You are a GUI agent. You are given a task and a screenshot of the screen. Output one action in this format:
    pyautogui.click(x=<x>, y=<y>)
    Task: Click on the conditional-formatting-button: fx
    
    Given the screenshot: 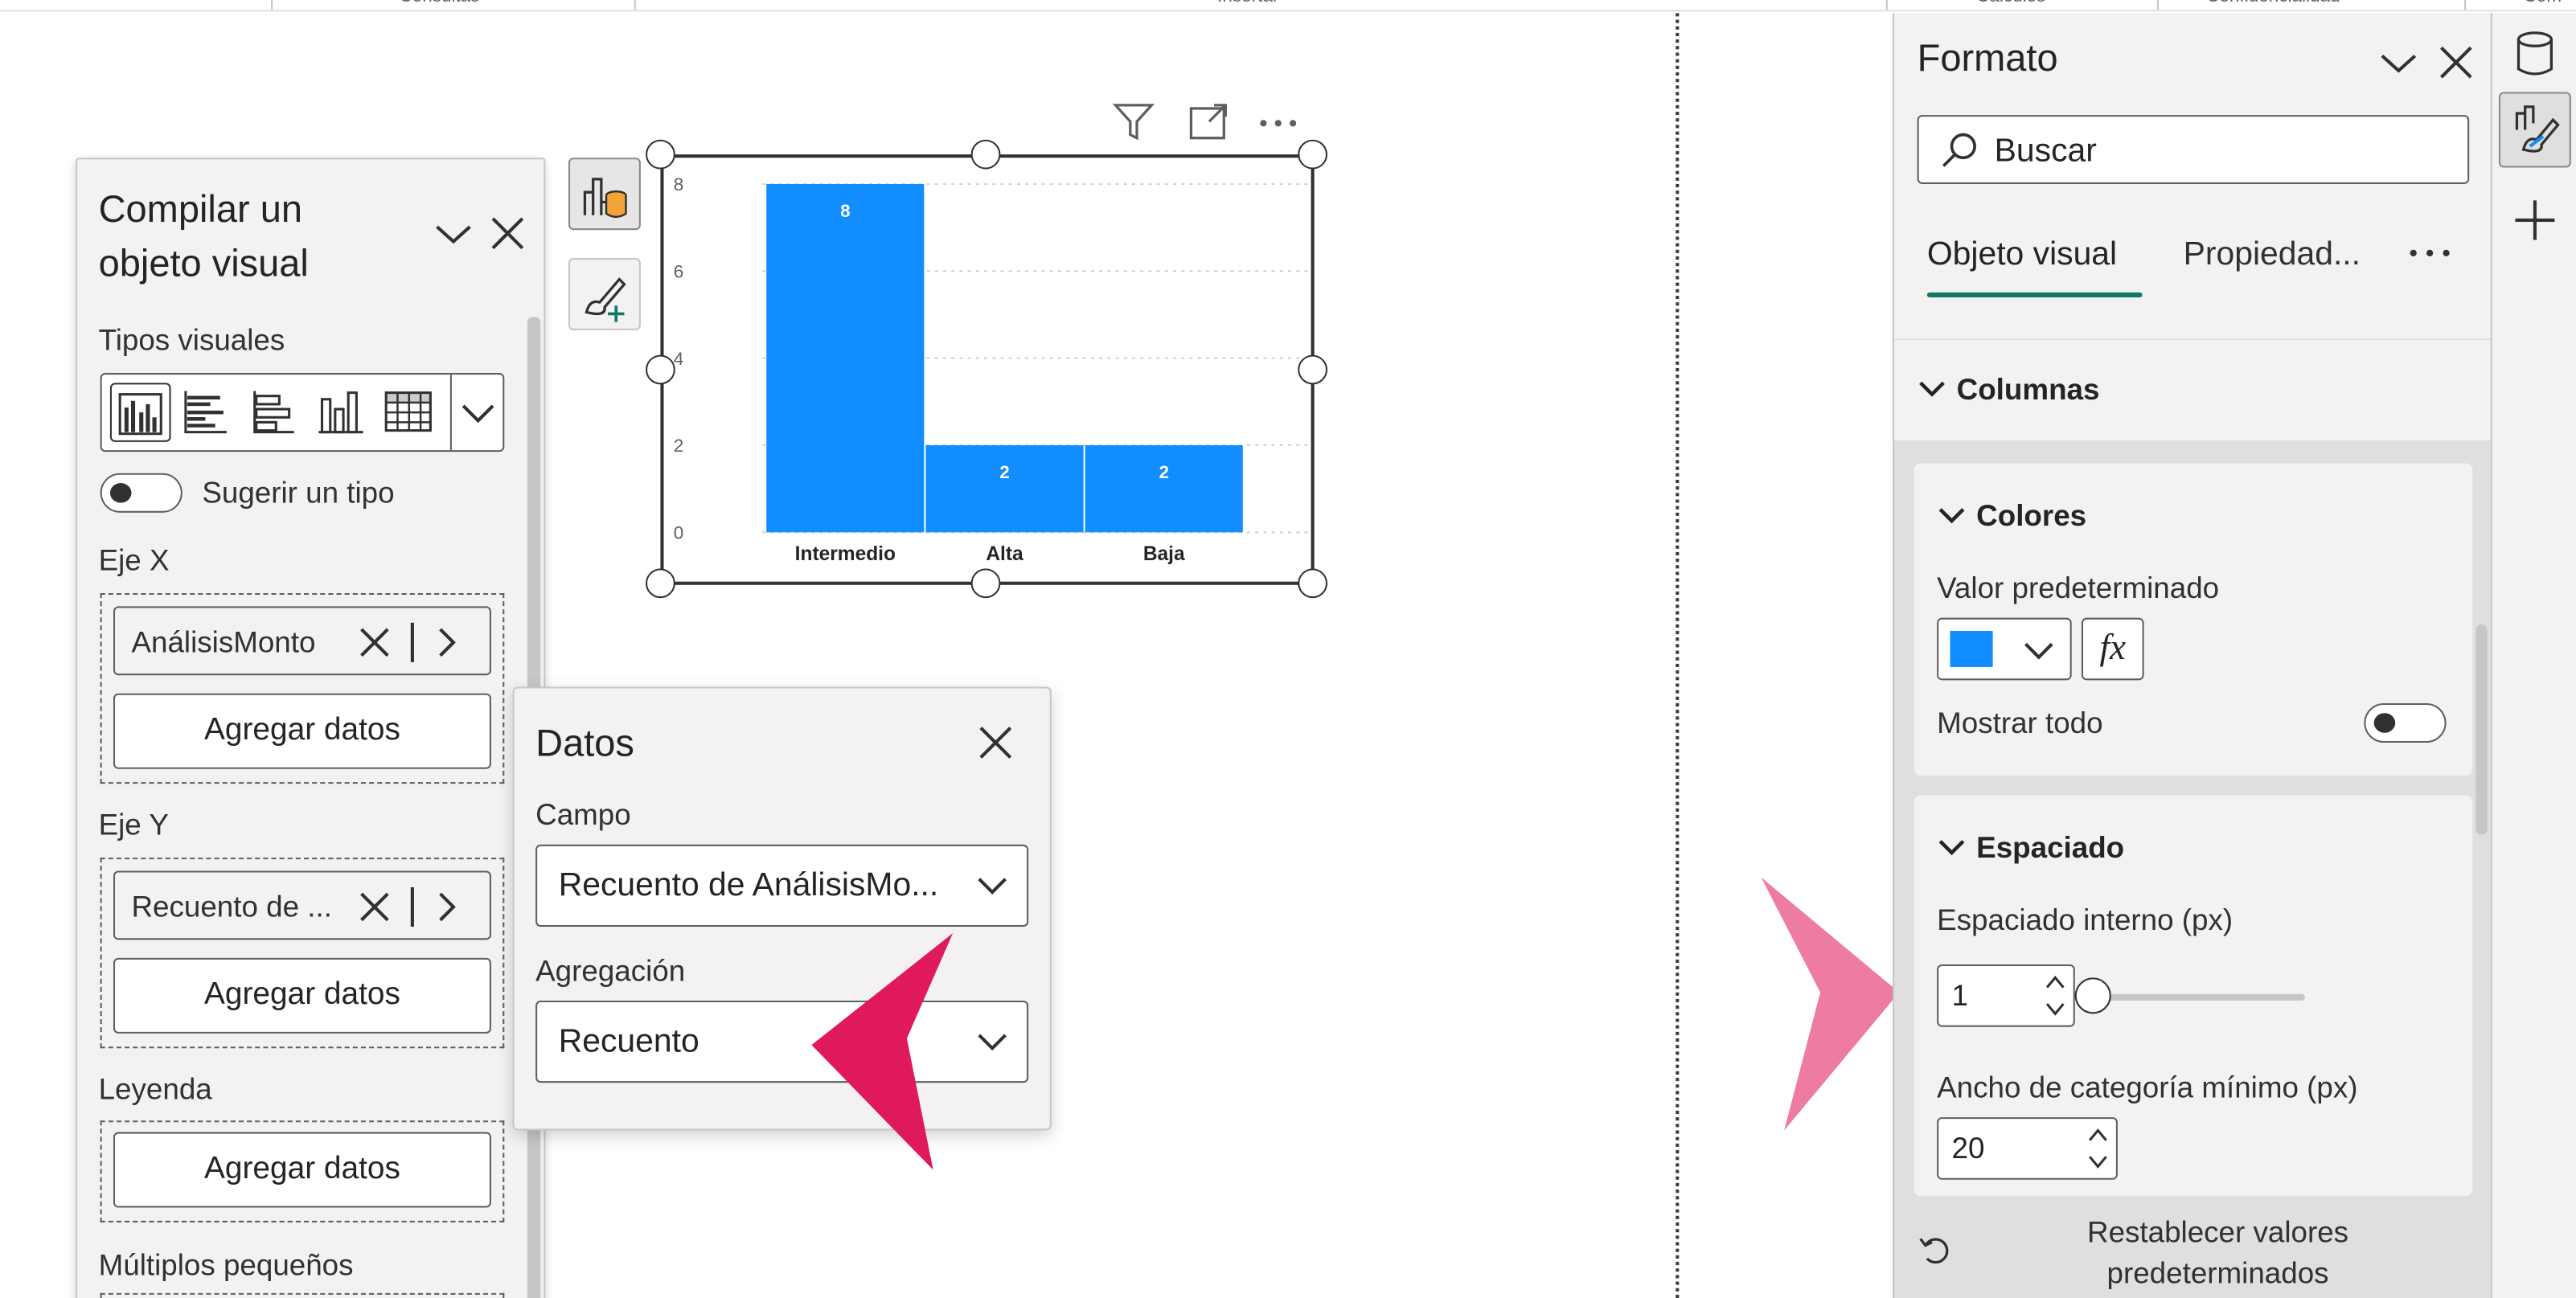 What is the action you would take?
    pyautogui.click(x=2112, y=649)
    